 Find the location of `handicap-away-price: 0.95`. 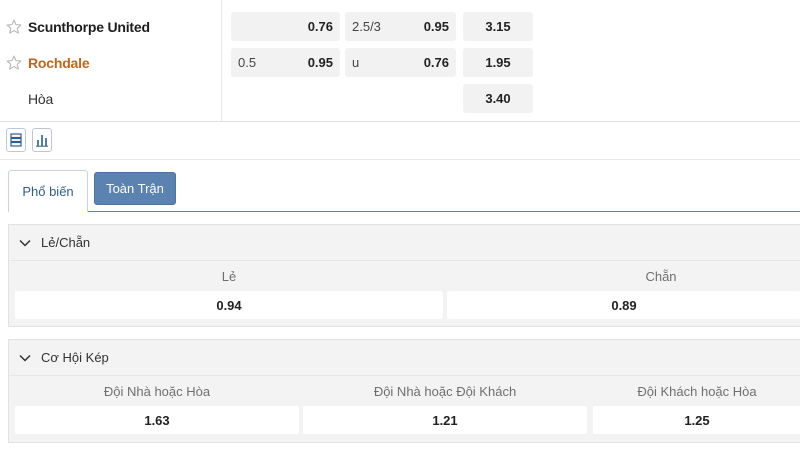

handicap-away-price: 0.95 is located at coordinates (320, 62).